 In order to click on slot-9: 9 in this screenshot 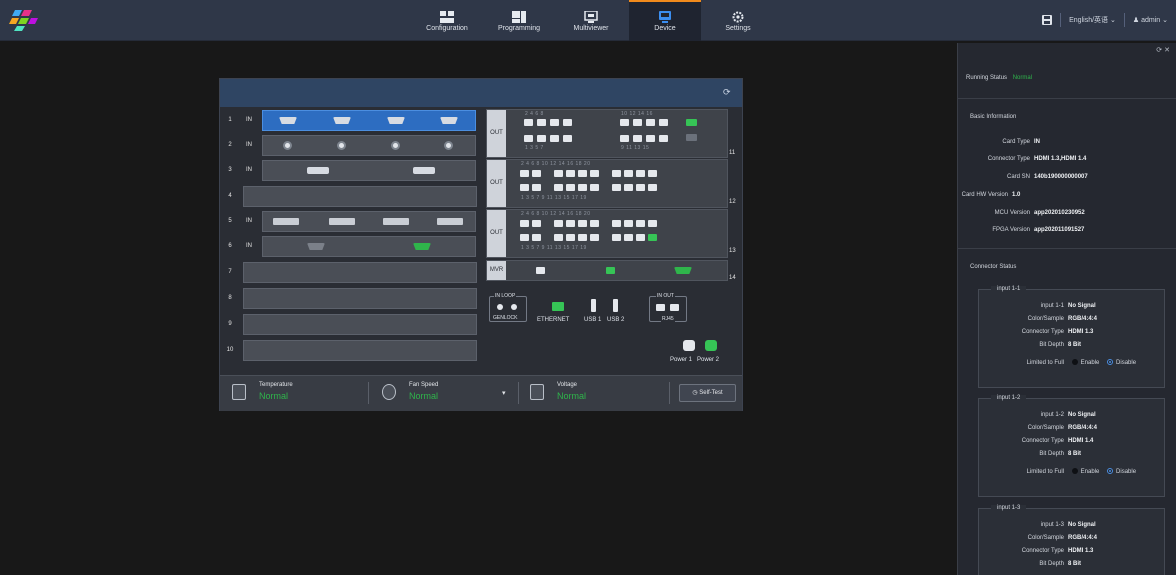, I will do `click(349, 324)`.